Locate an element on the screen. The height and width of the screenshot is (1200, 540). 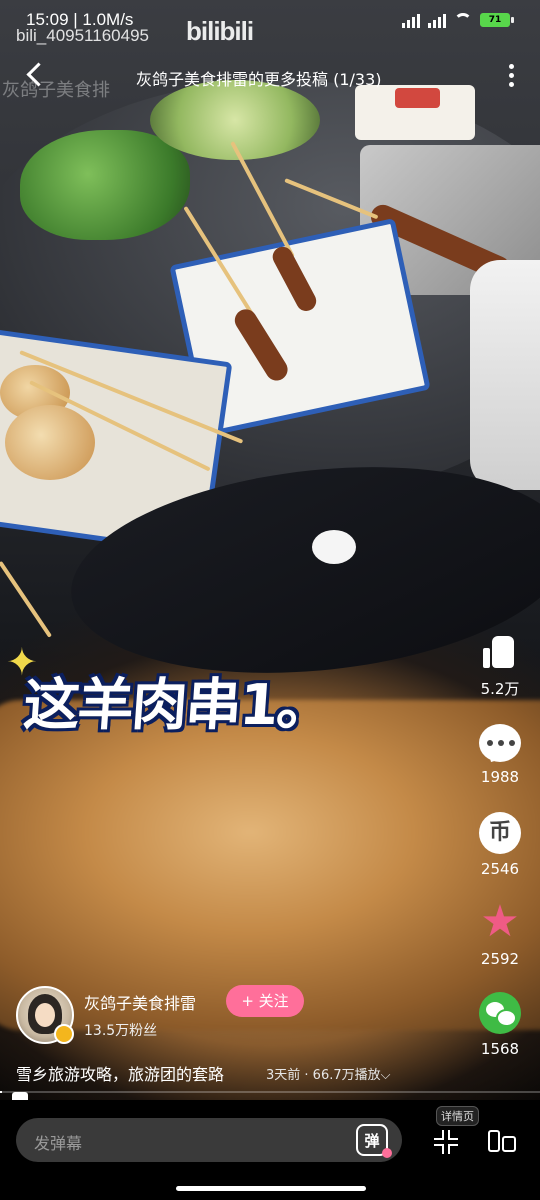
vegetables is located at coordinates (105, 185).